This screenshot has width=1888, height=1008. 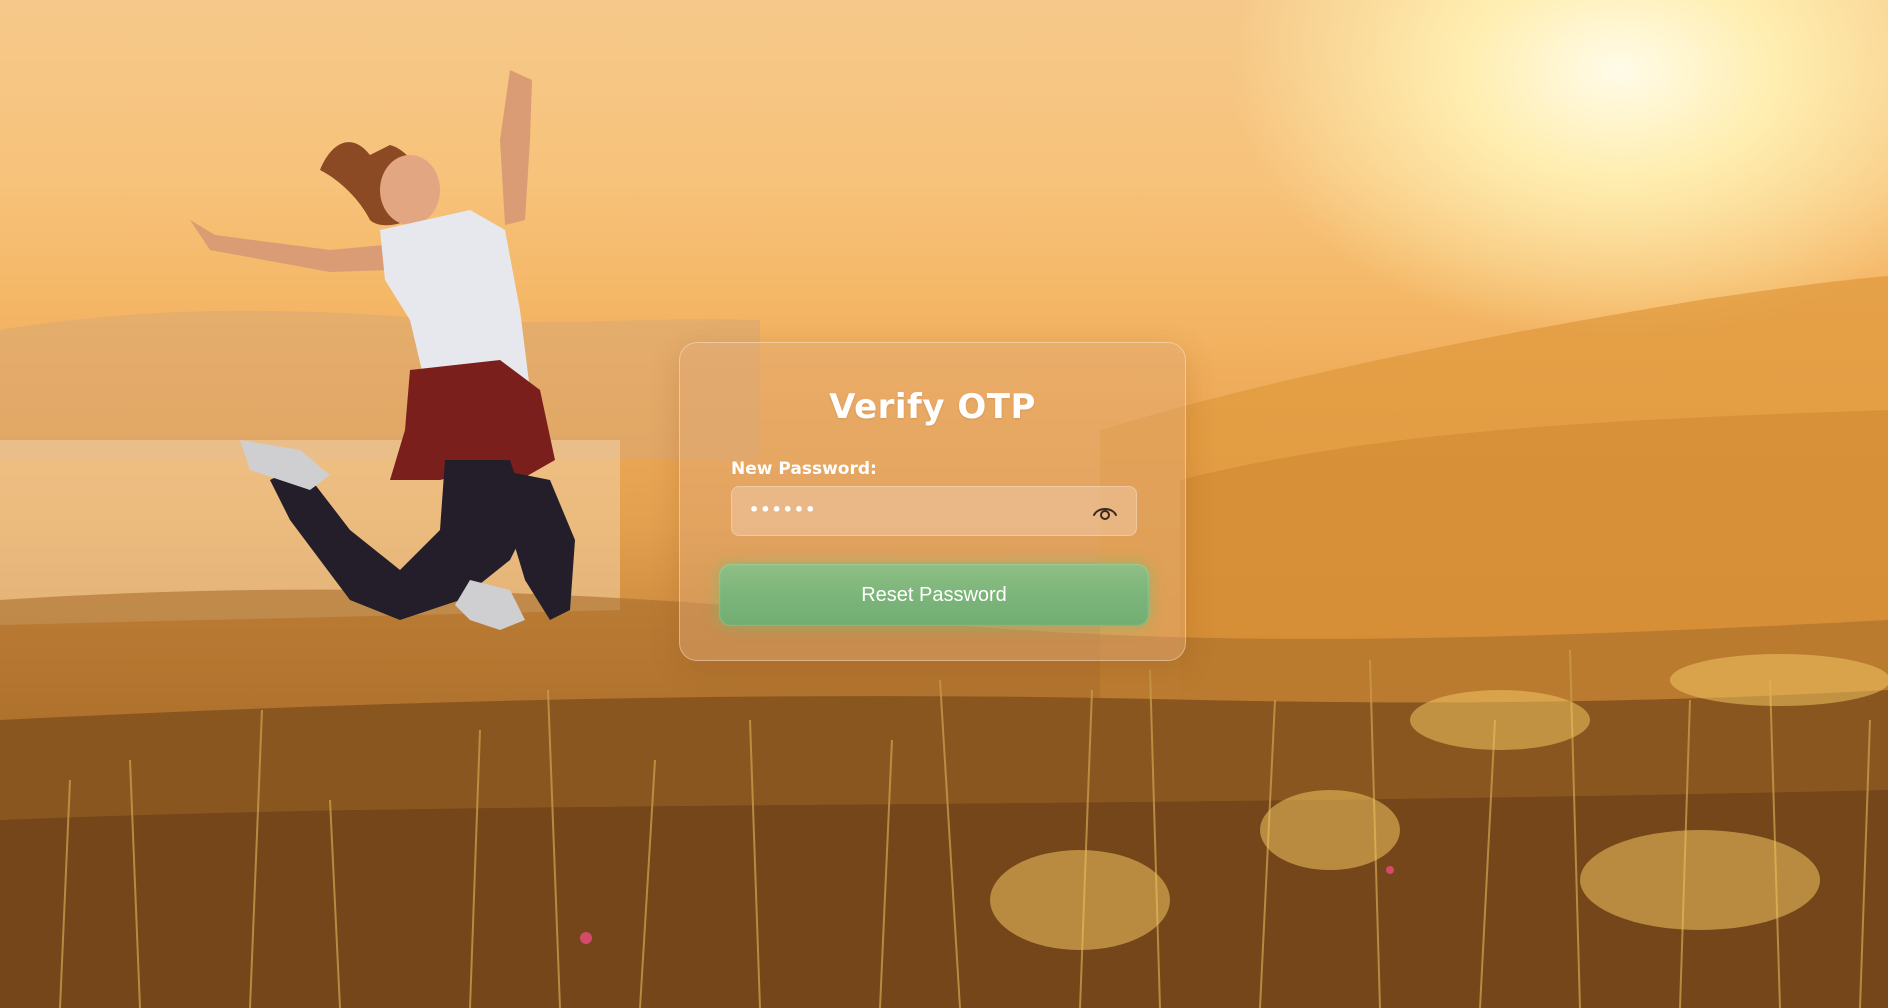 What do you see at coordinates (804, 469) in the screenshot?
I see `new-password-label: New Password:` at bounding box center [804, 469].